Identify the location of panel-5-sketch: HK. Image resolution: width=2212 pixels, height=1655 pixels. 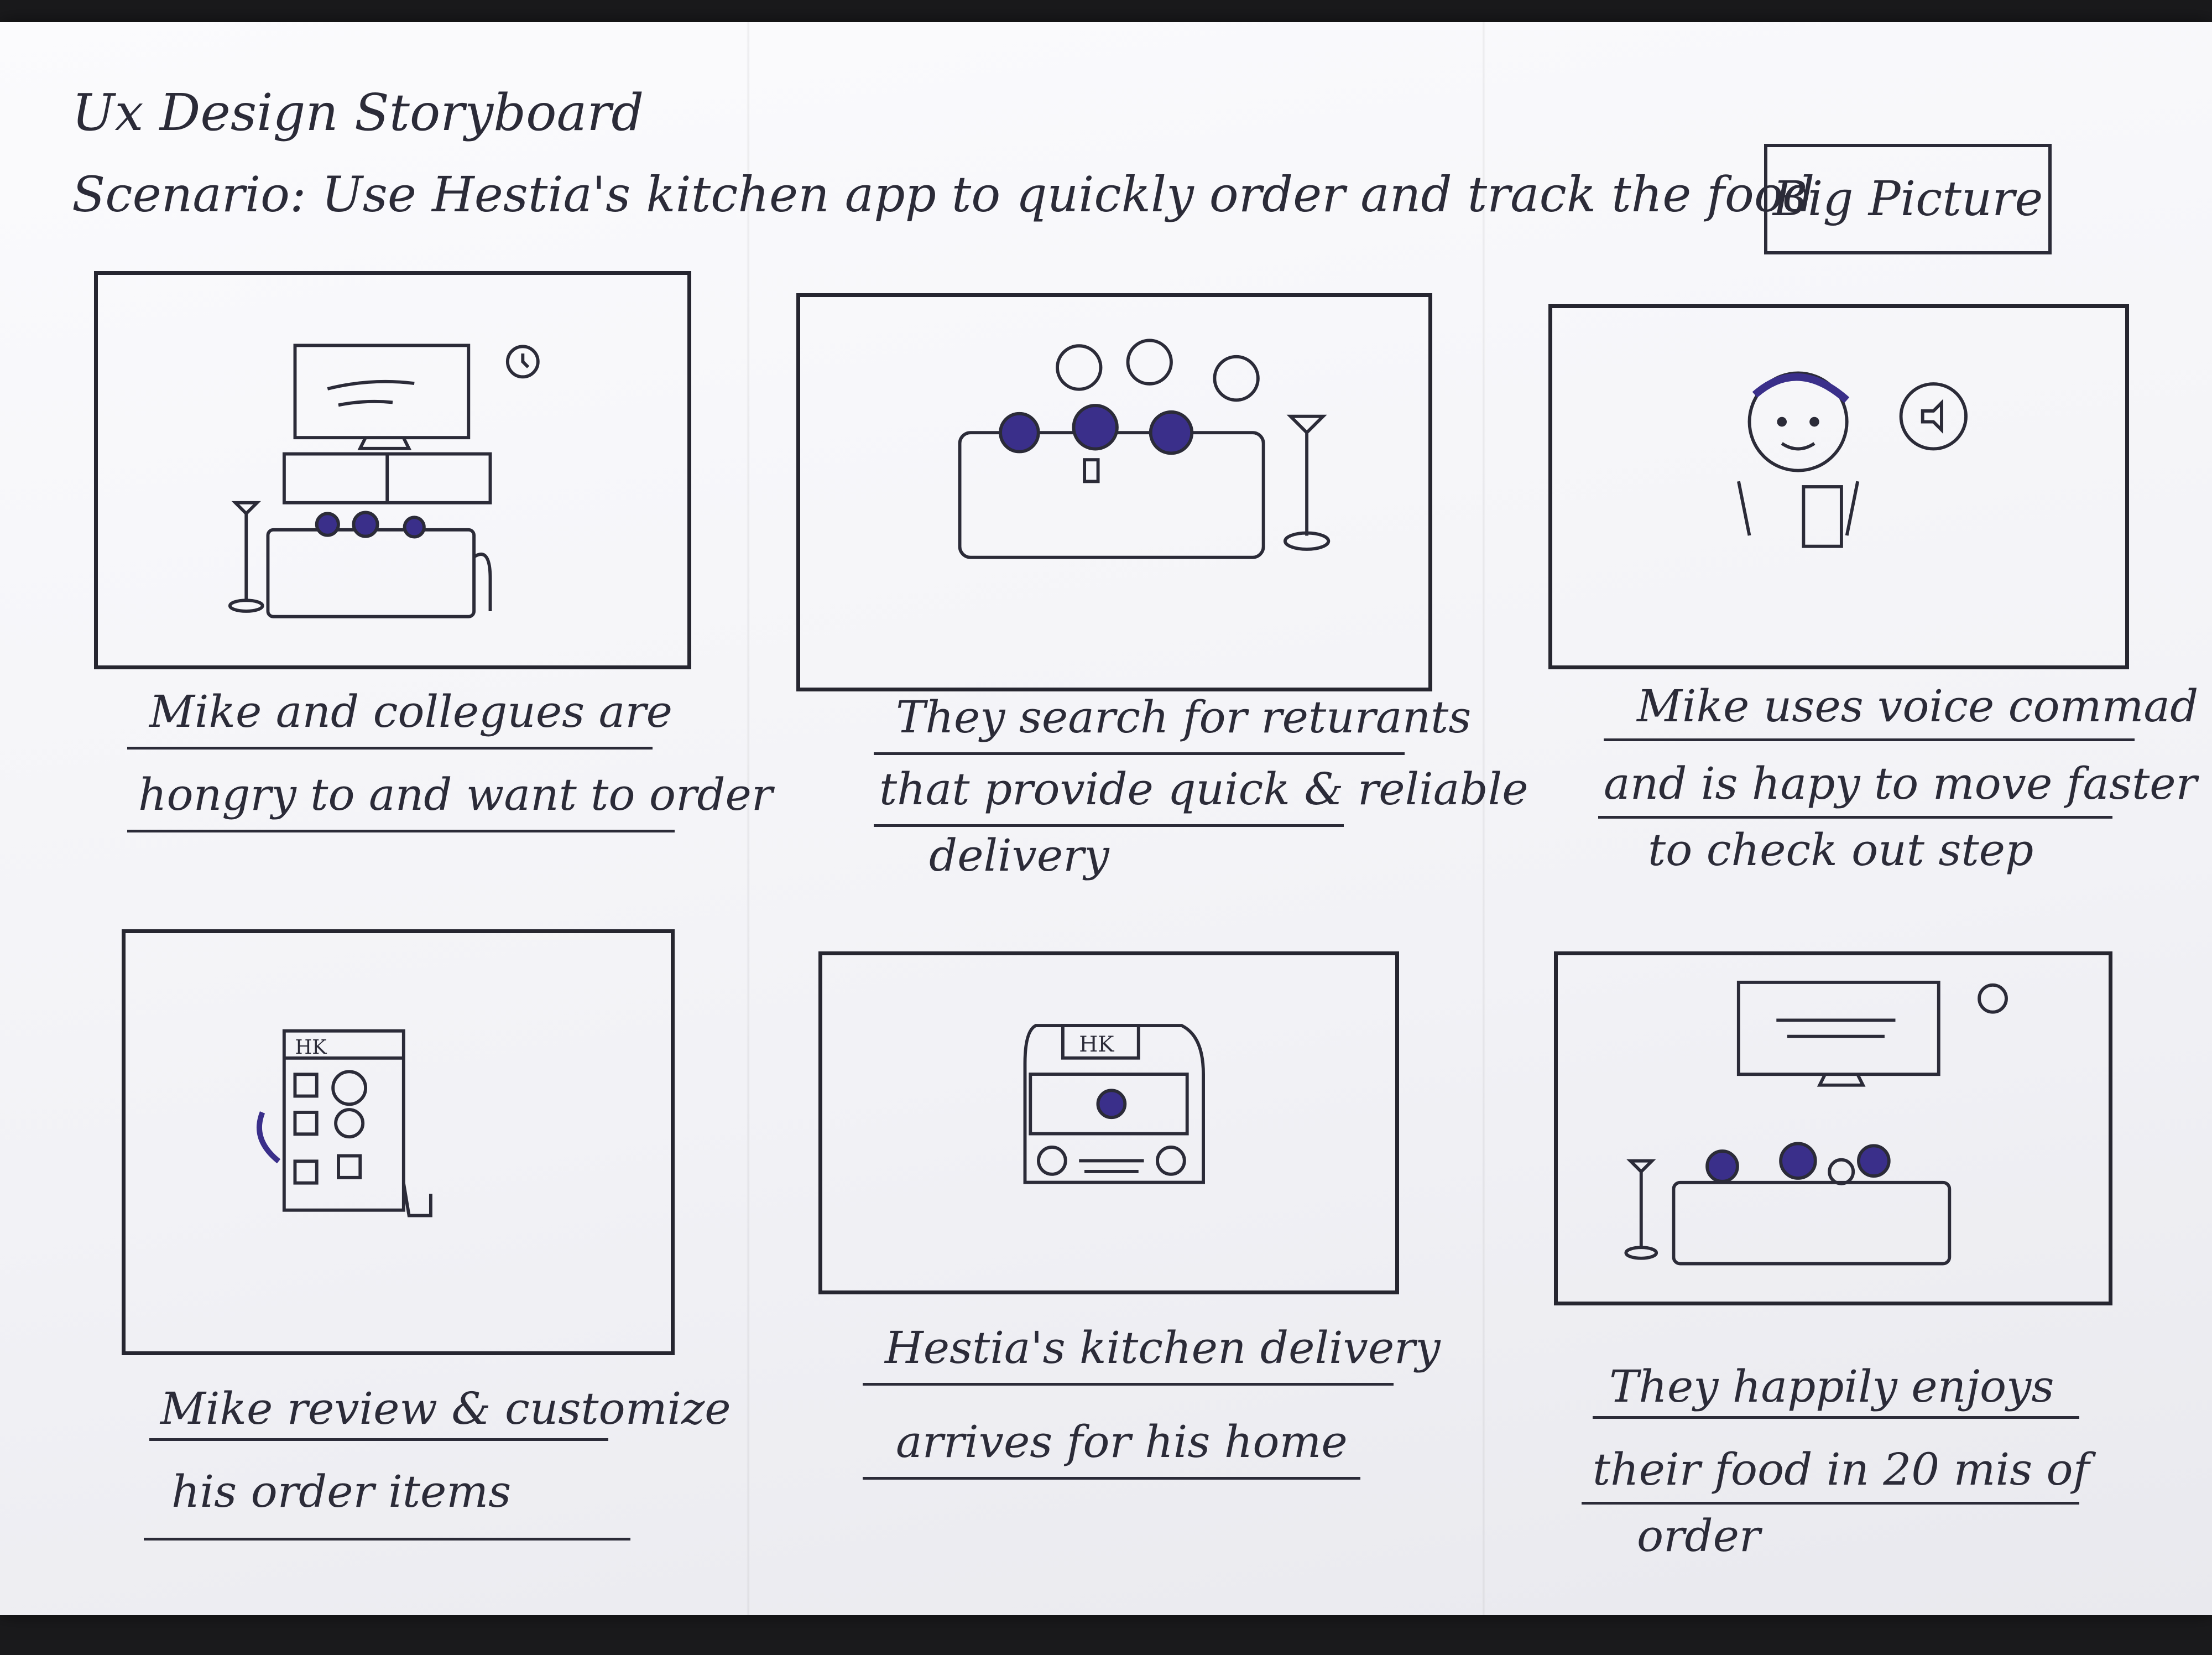
(1114, 1104).